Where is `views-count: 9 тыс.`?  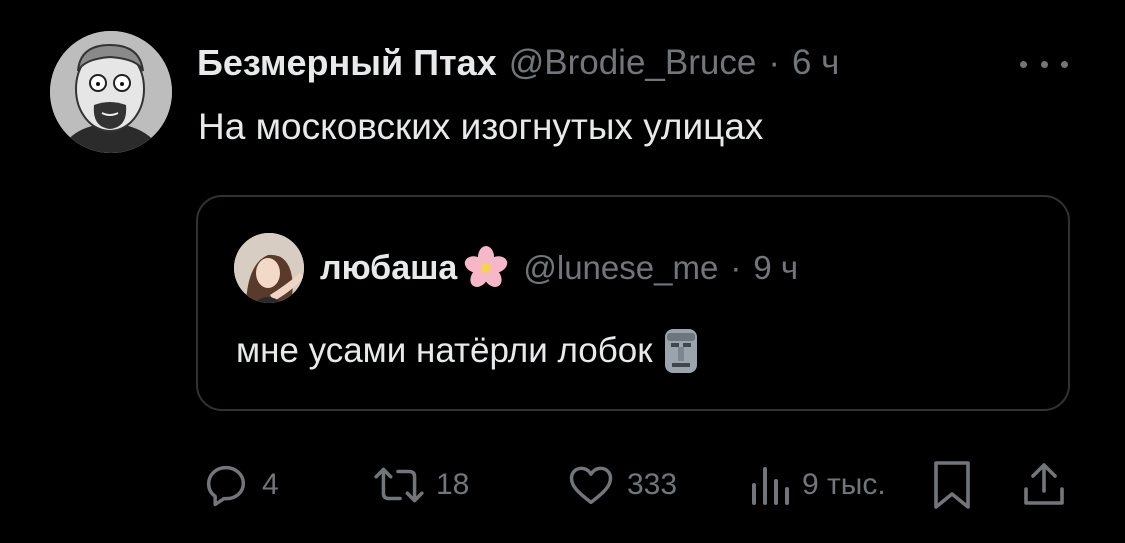 views-count: 9 тыс. is located at coordinates (844, 484).